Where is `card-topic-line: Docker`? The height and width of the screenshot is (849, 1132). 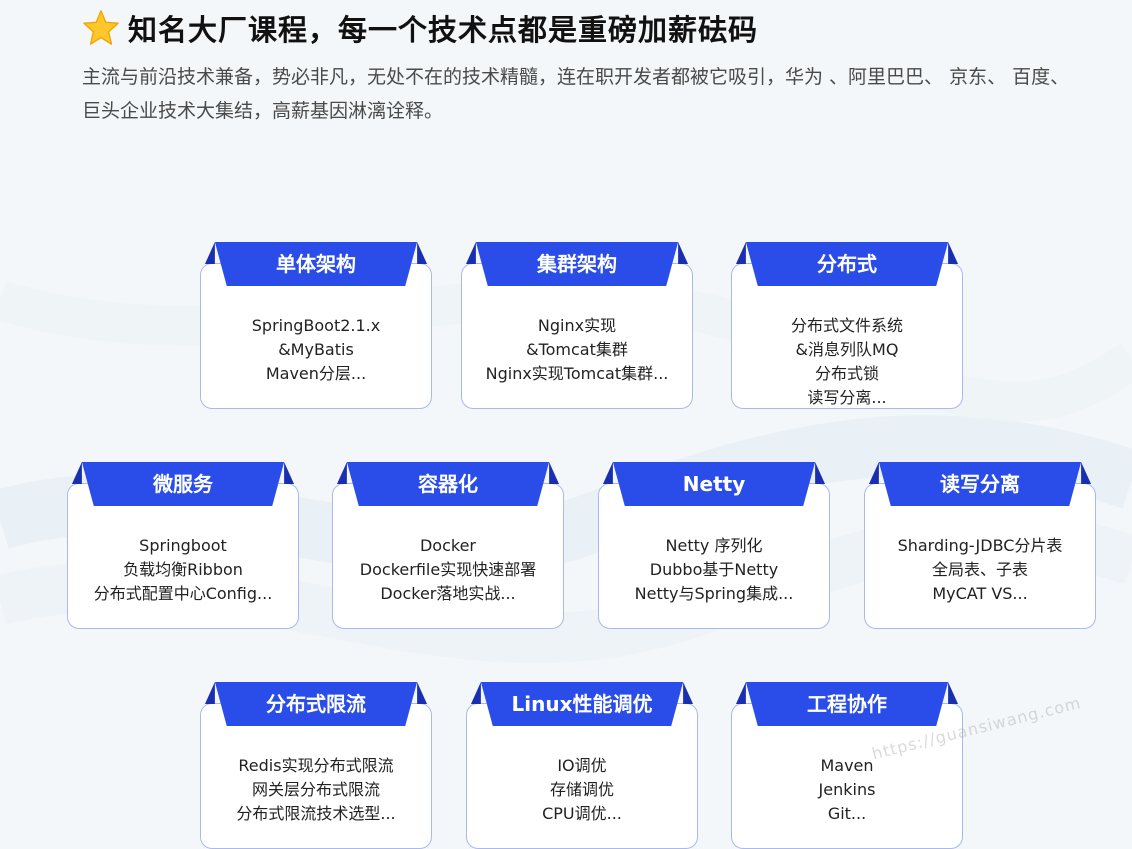 card-topic-line: Docker is located at coordinates (448, 545).